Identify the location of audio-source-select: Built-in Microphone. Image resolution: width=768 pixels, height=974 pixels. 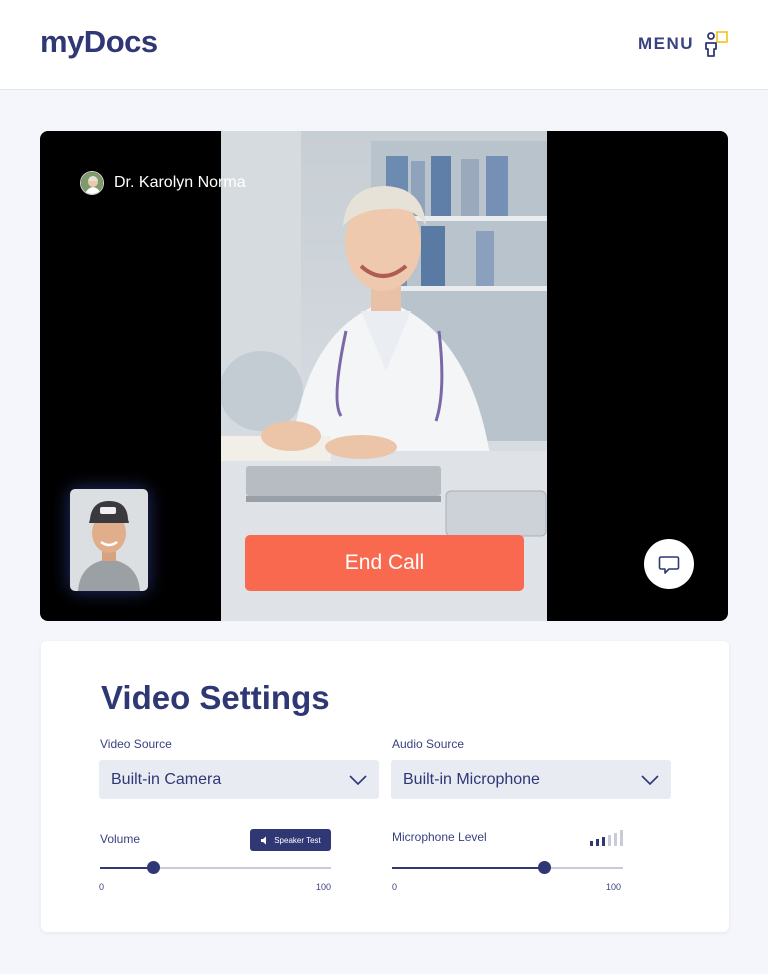
(531, 779).